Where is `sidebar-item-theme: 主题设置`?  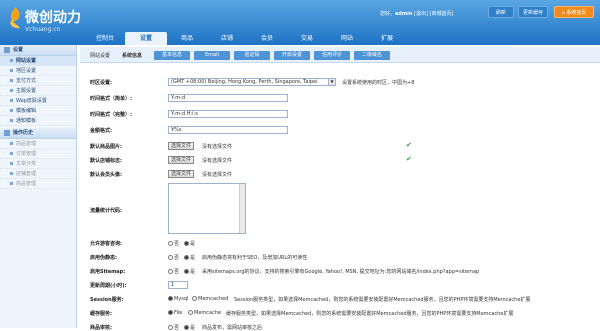
sidebar-item-theme: 主题设置 is located at coordinates (38, 91).